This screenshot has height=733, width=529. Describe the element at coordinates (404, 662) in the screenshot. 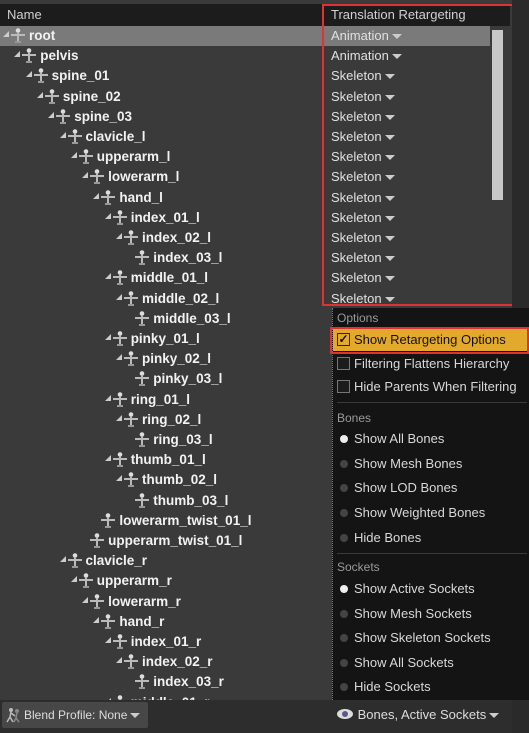

I see `menu-item-label: Show All Sockets` at that location.